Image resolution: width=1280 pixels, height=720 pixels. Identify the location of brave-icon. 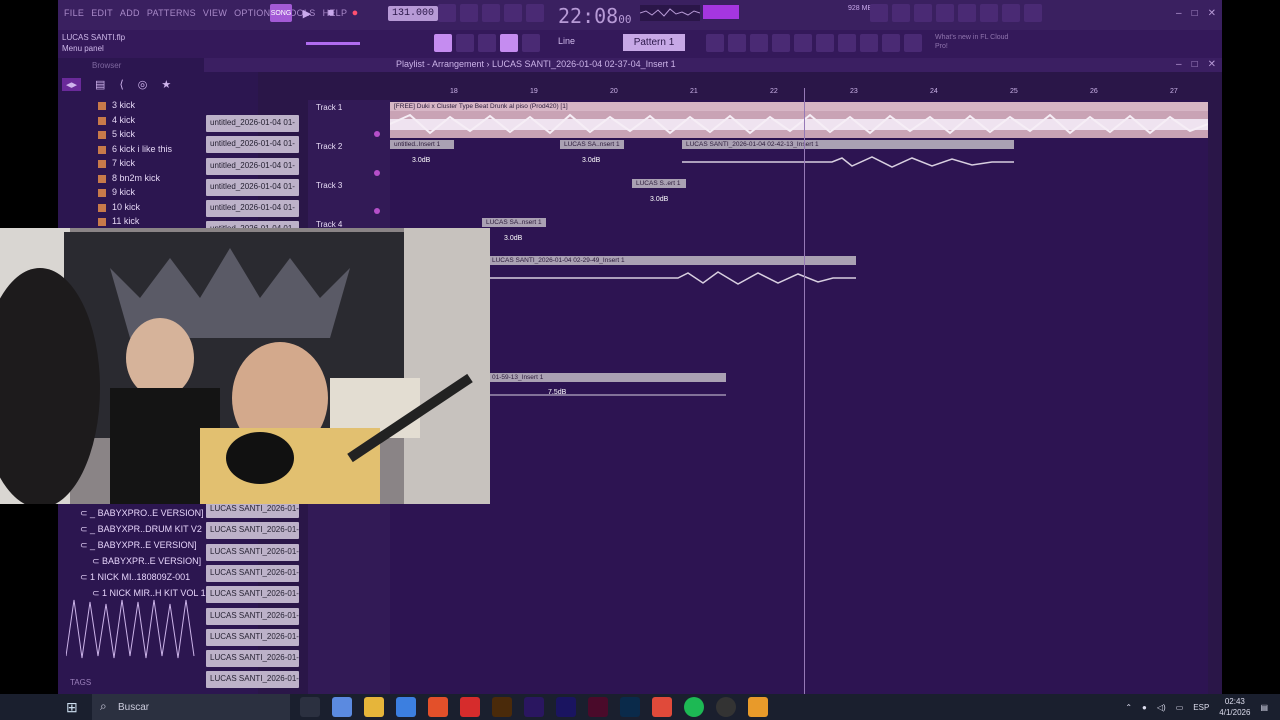
(438, 707).